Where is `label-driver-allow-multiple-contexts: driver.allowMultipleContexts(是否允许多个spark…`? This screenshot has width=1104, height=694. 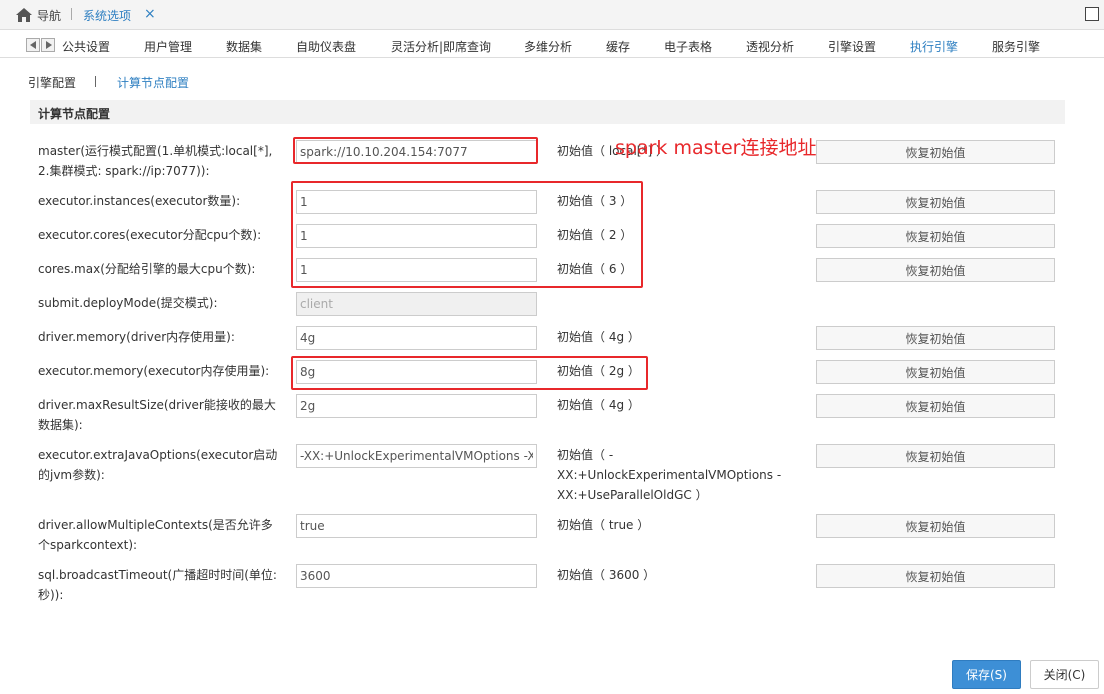
label-driver-allow-multiple-contexts: driver.allowMultipleContexts(是否允许多个spark… is located at coordinates (155, 535).